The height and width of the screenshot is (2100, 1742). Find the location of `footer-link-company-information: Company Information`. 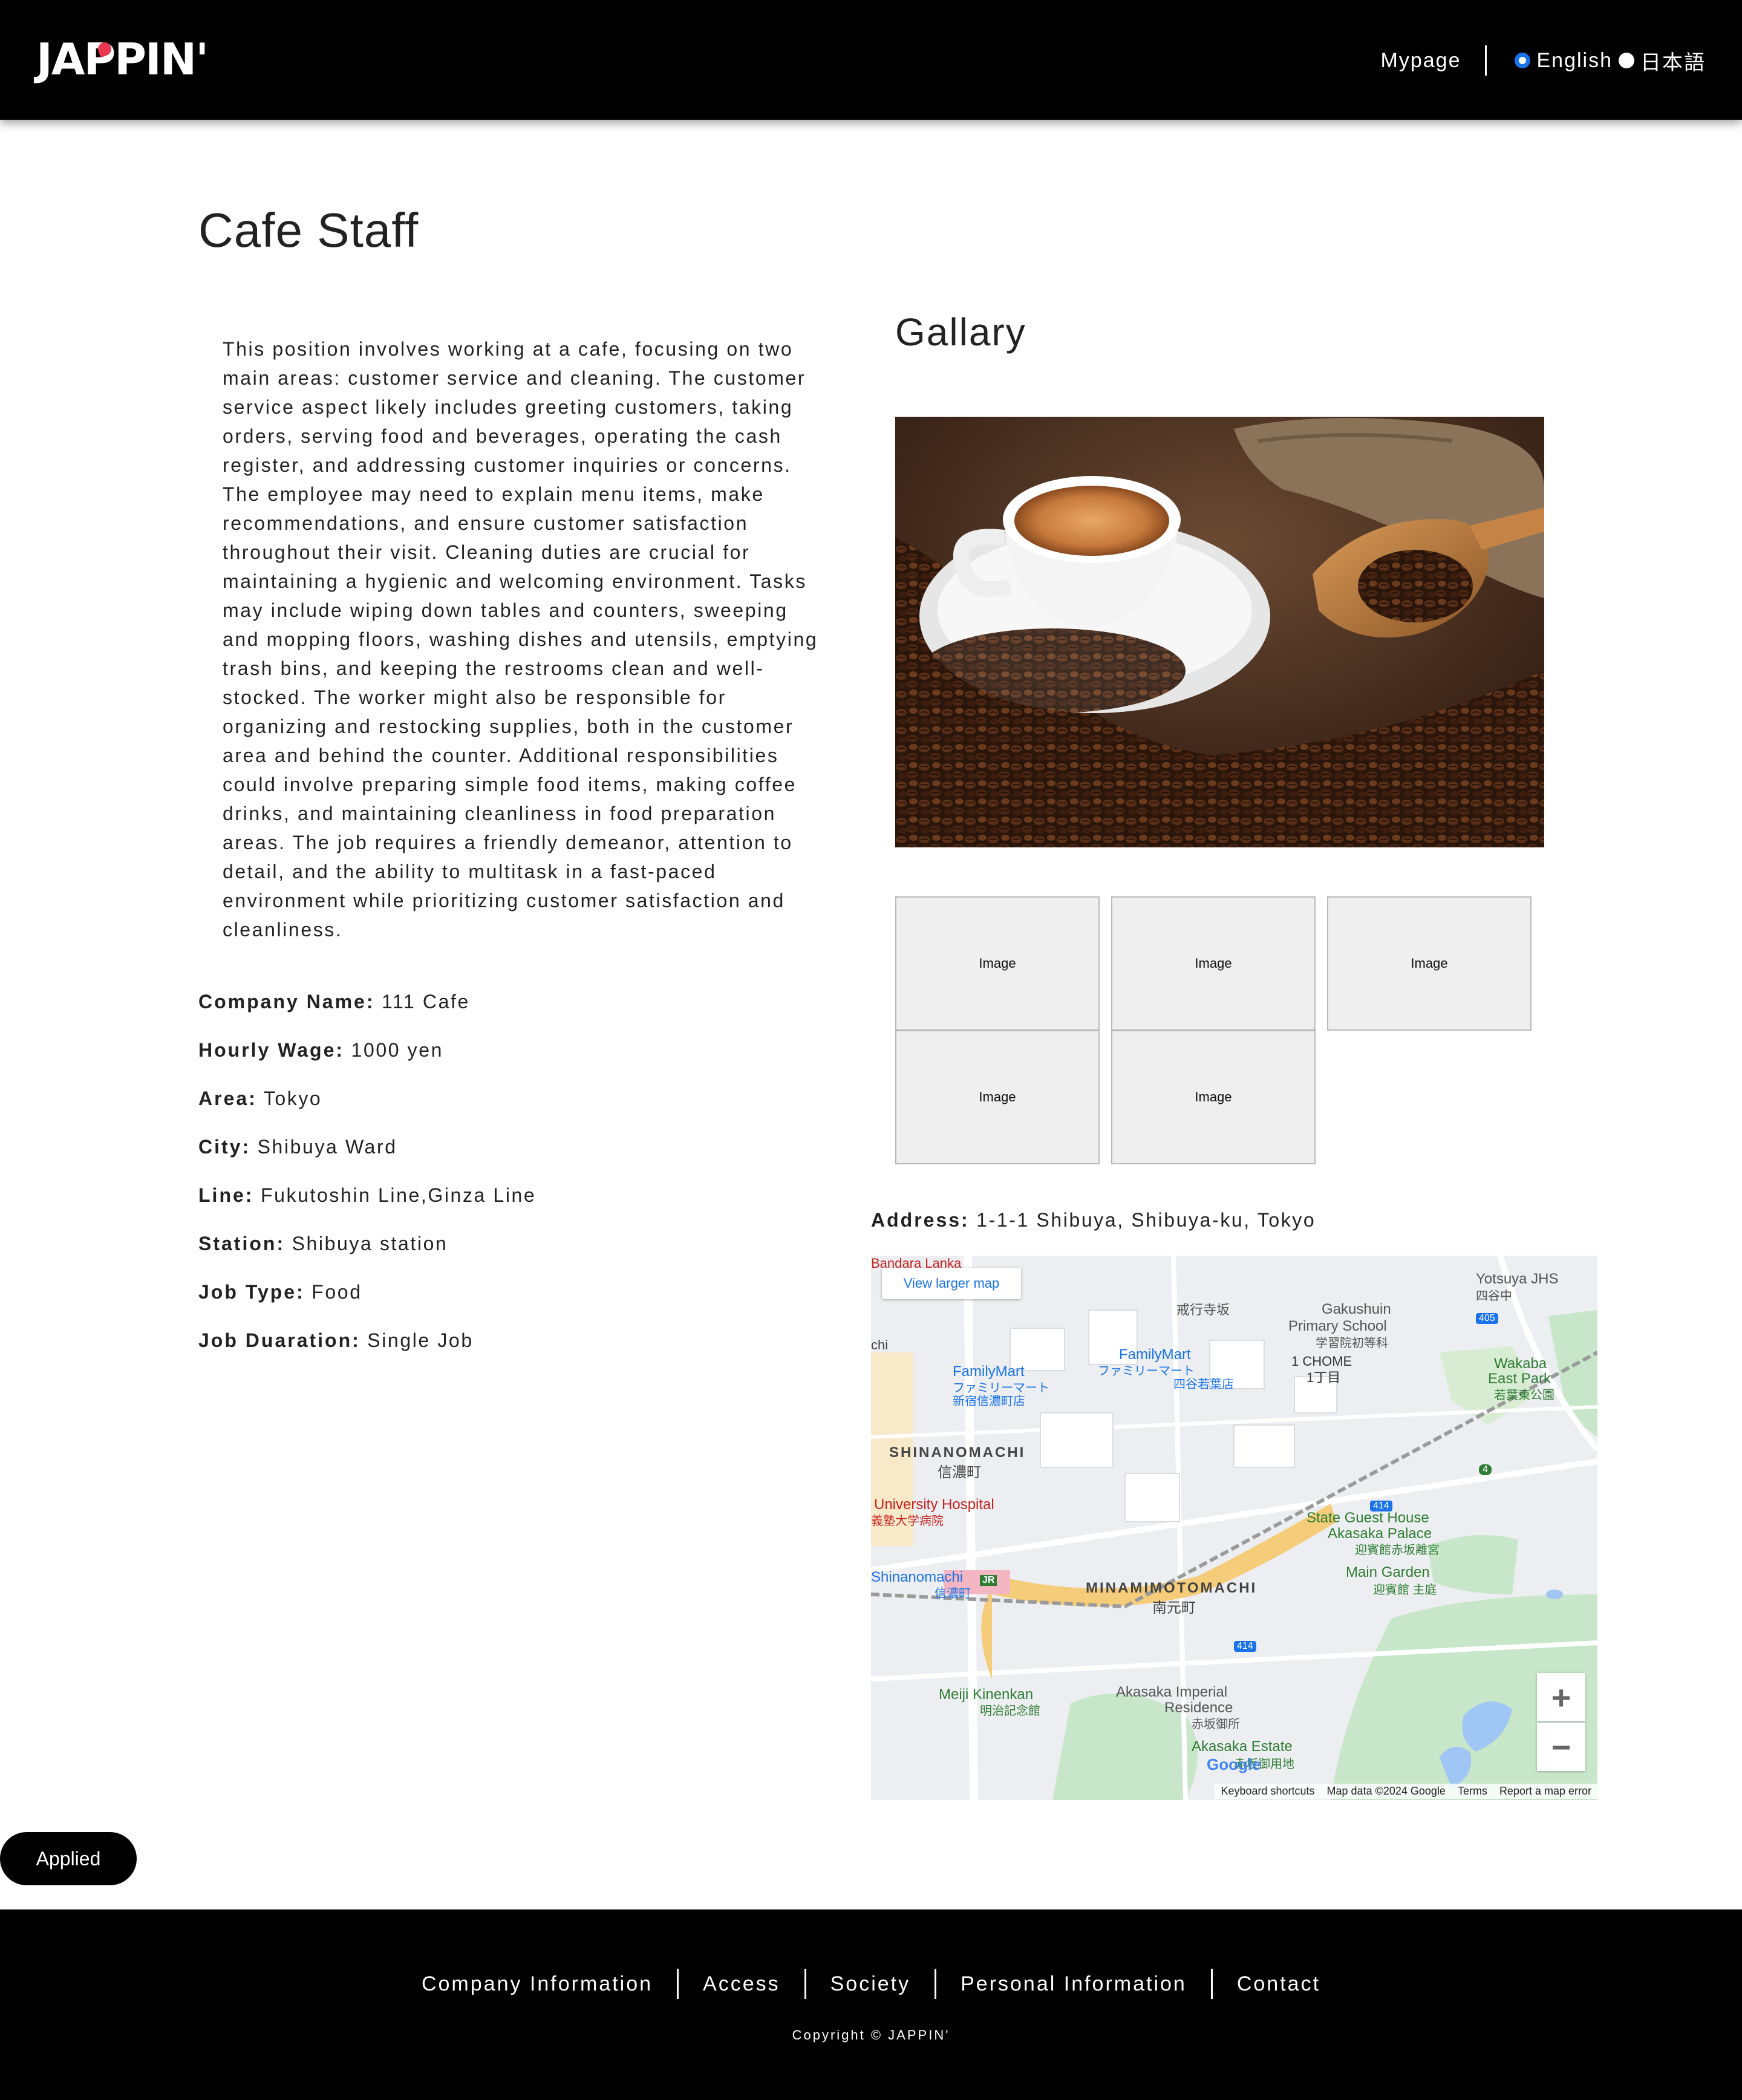

footer-link-company-information: Company Information is located at coordinates (537, 1984).